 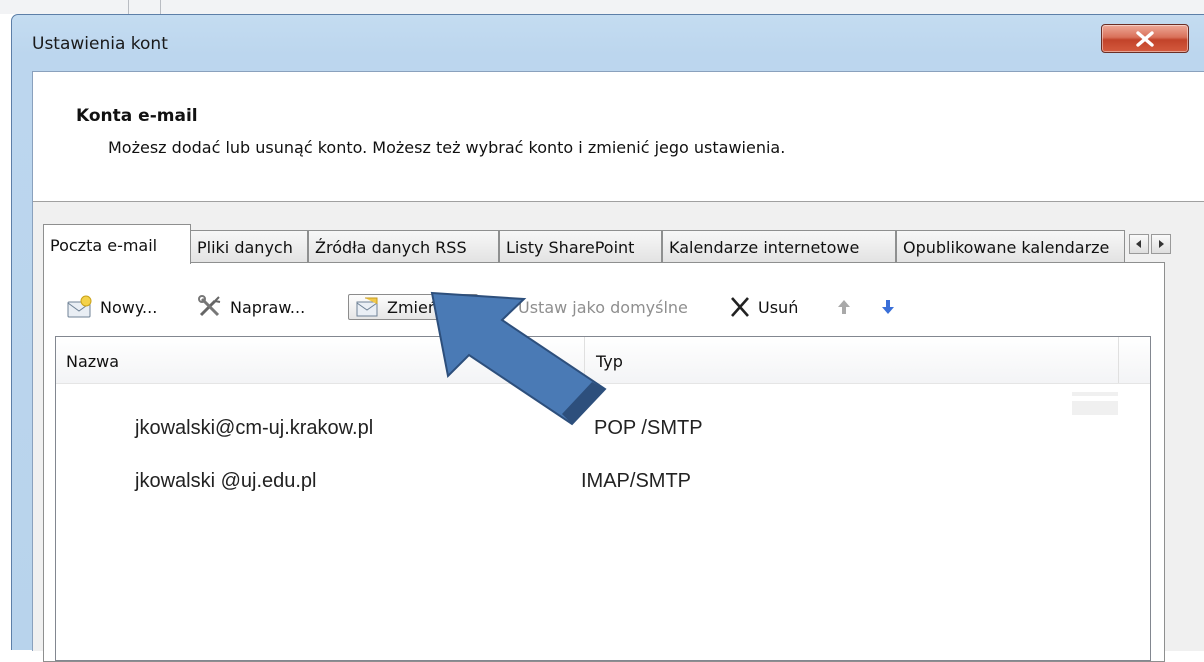 I want to click on tab-published-calendars: Opublikowane kalendarze, so click(x=1010, y=246).